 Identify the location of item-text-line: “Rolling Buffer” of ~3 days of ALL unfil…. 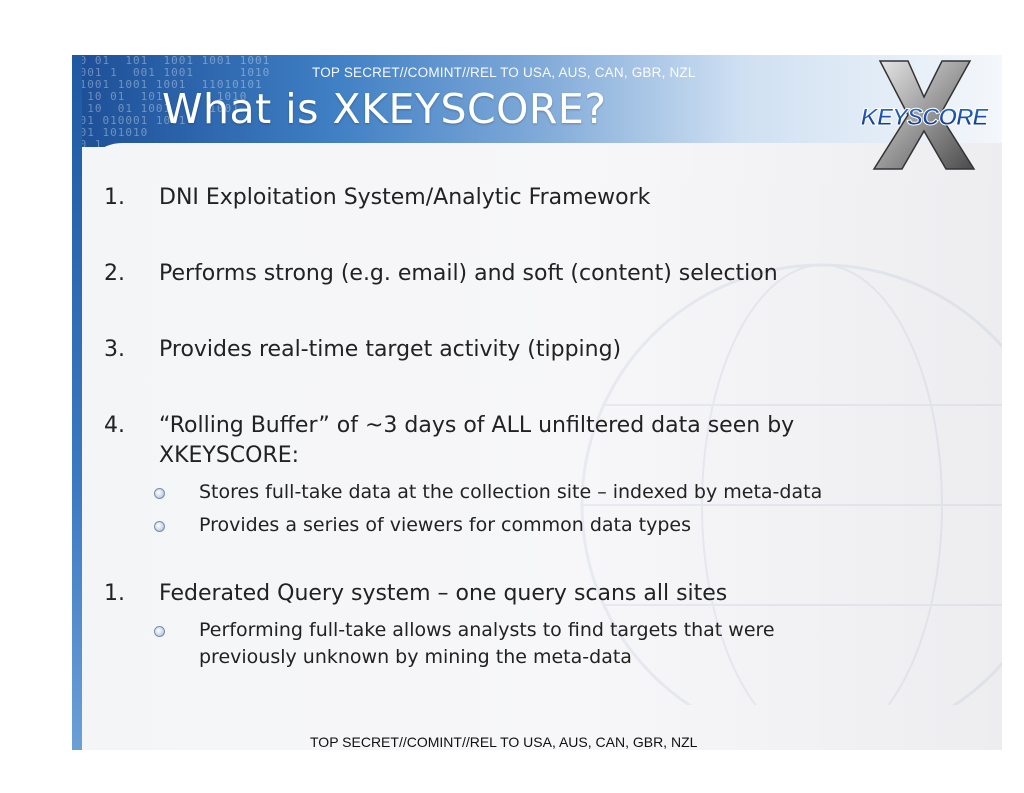
(477, 425).